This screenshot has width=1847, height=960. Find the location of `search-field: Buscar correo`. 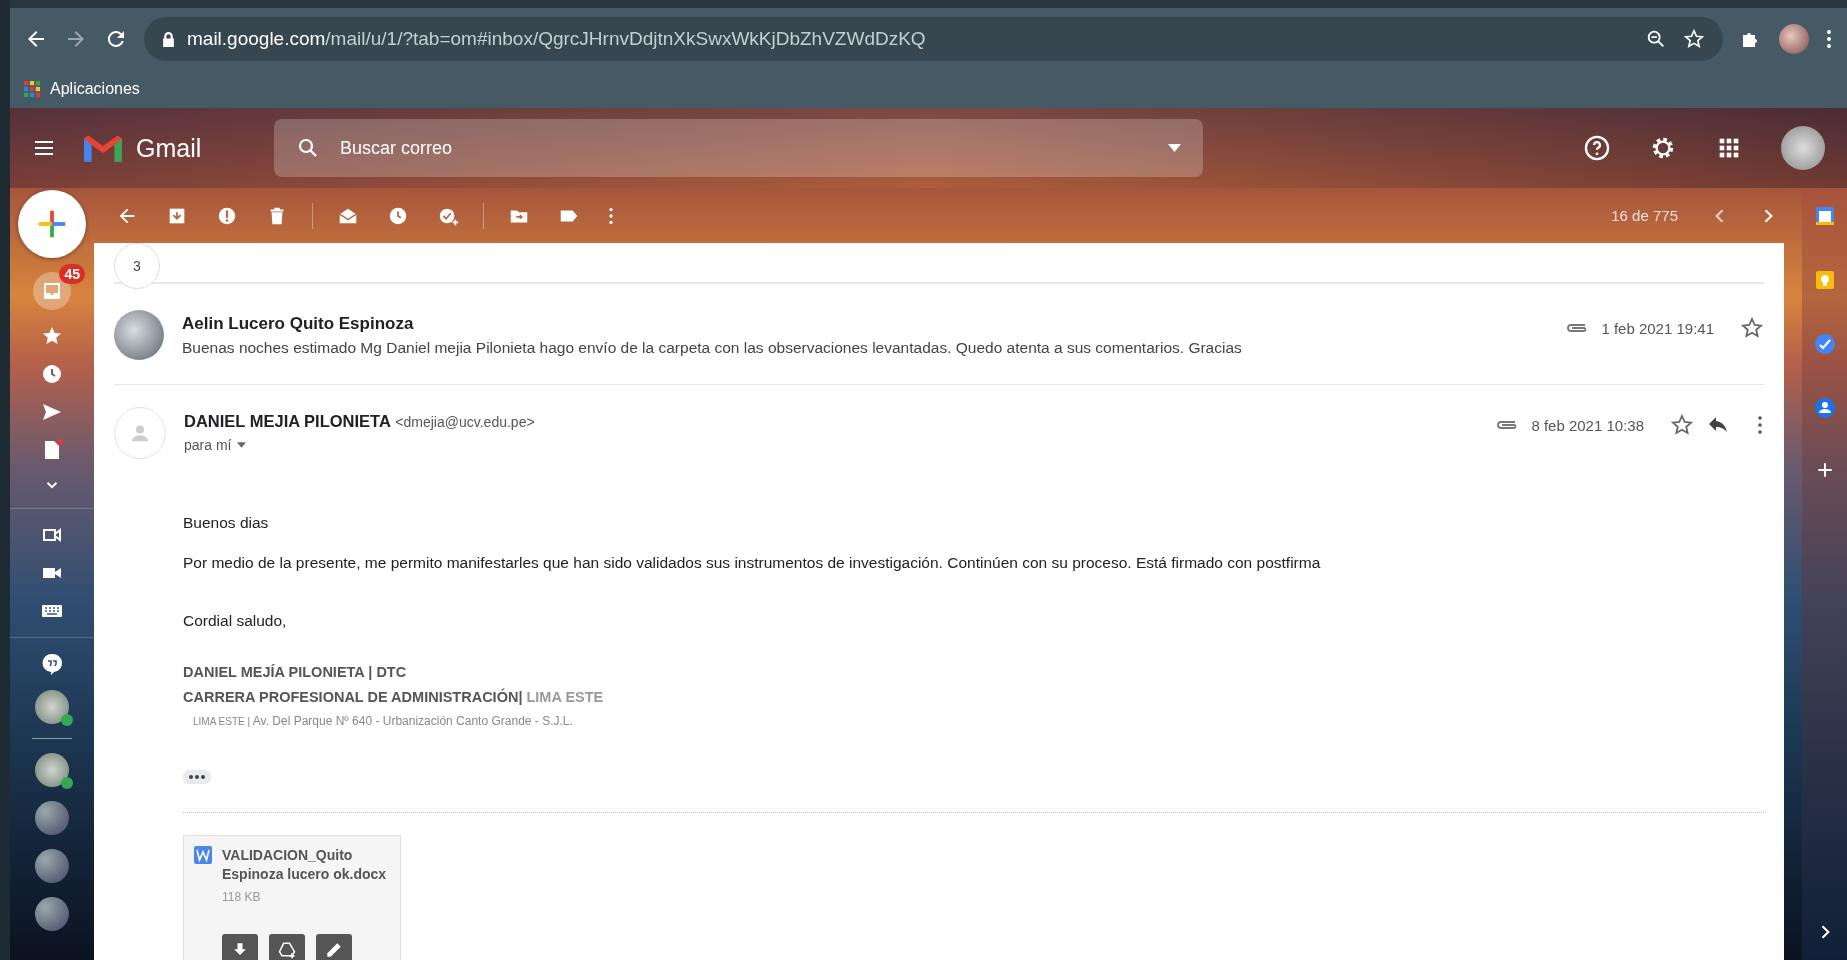

search-field: Buscar correo is located at coordinates (744, 148).